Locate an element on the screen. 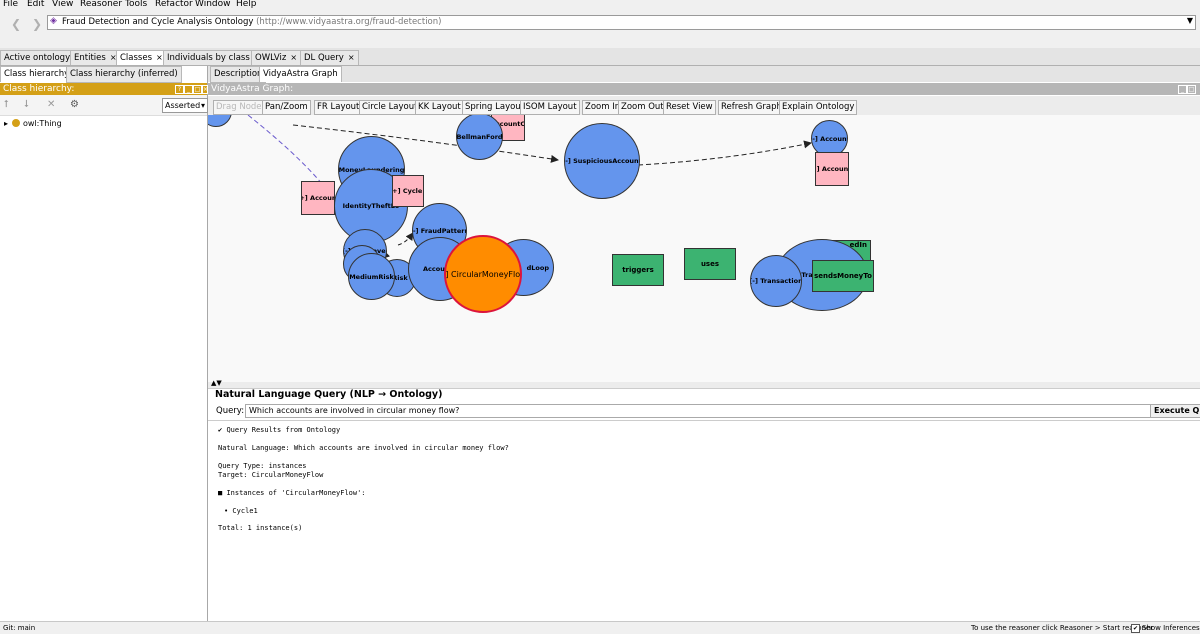 The height and width of the screenshot is (634, 1200). graph-node-transaction: [-] Transaction is located at coordinates (776, 281).